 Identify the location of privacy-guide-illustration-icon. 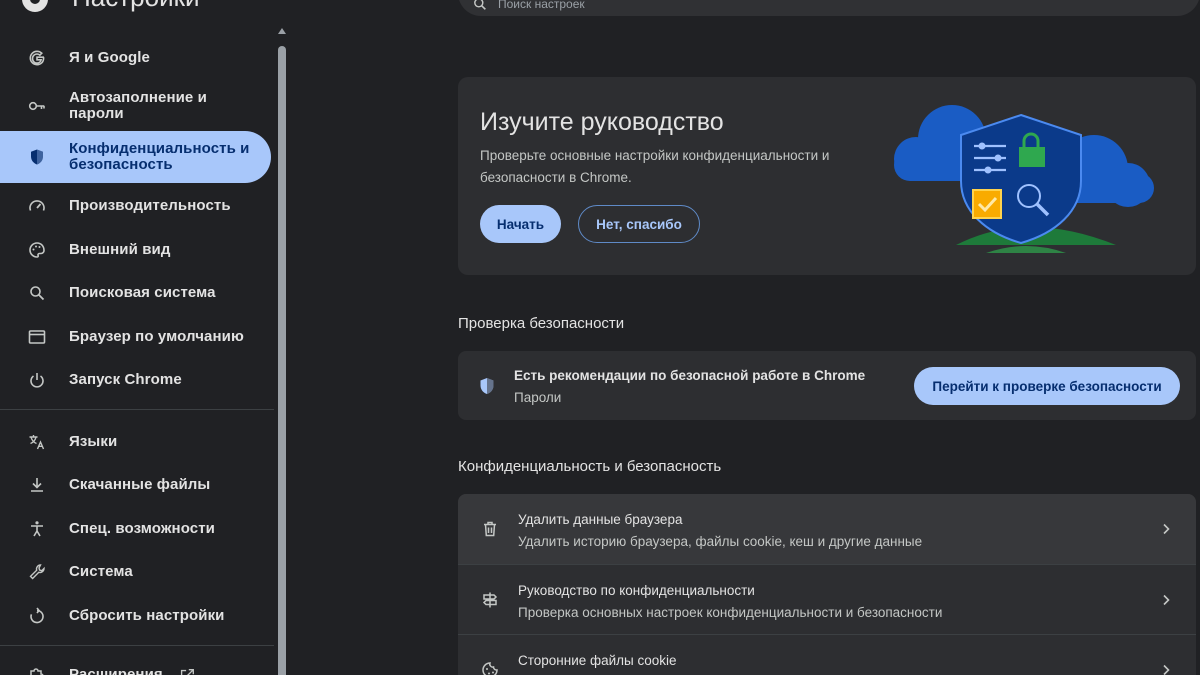
(1024, 179).